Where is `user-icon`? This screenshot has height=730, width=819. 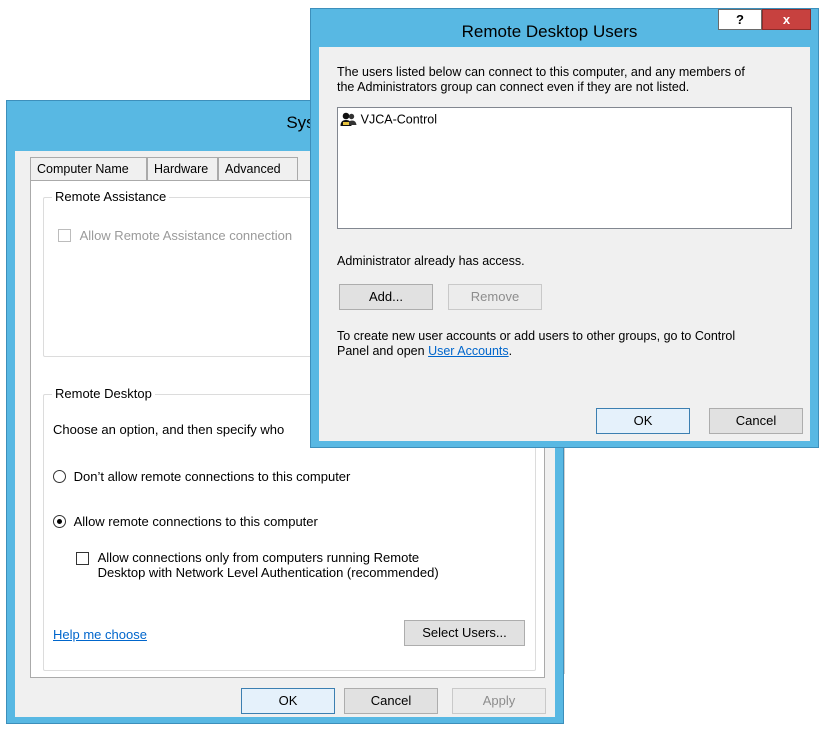
user-icon is located at coordinates (348, 119).